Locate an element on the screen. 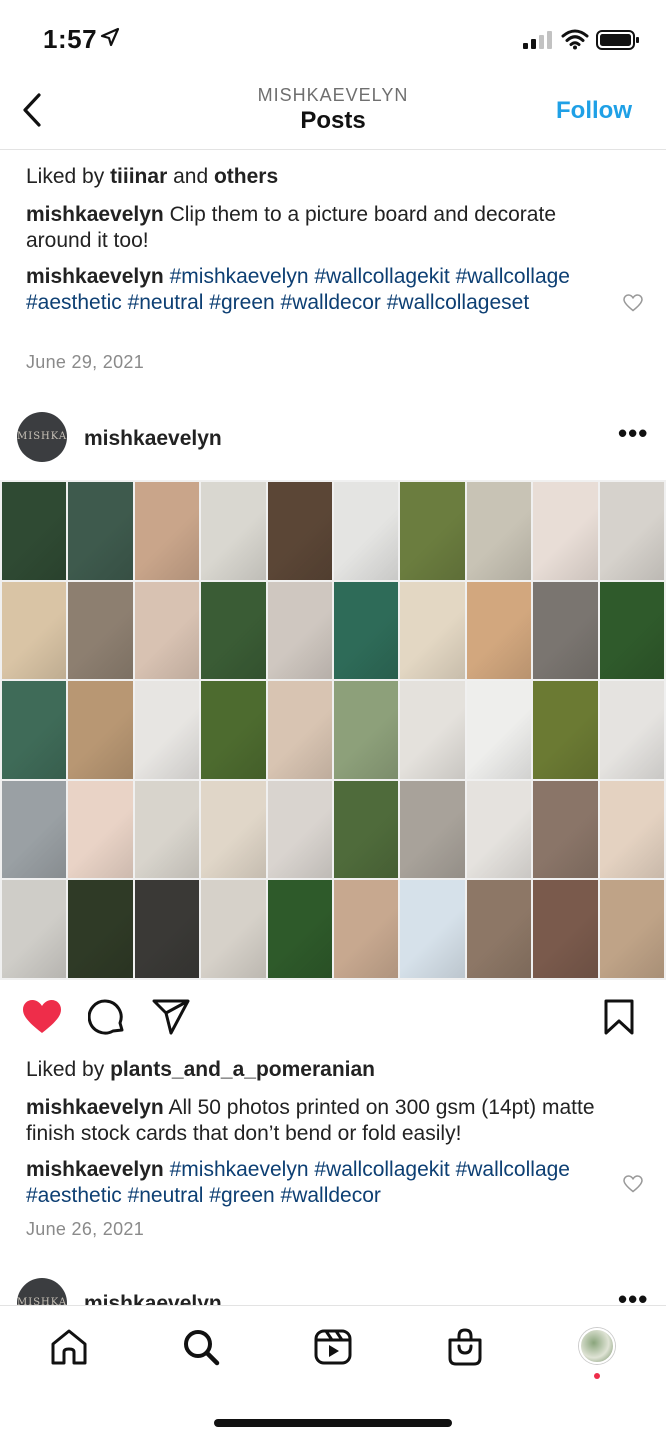  liked-by-user: tiiinar is located at coordinates (138, 176).